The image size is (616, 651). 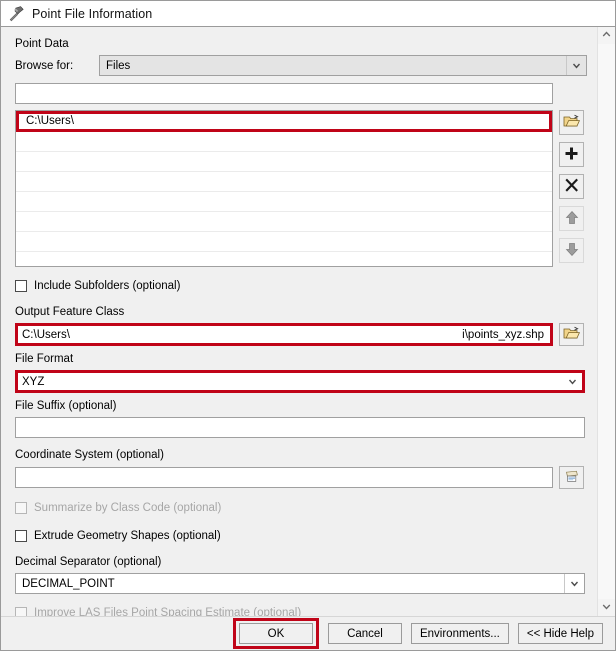 I want to click on vertical-scrollbar, so click(x=606, y=321).